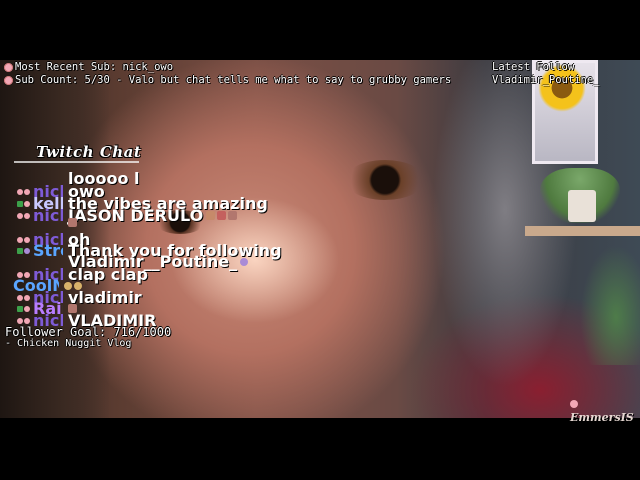  I want to click on chat-text: JASON DERULO, so click(136, 215).